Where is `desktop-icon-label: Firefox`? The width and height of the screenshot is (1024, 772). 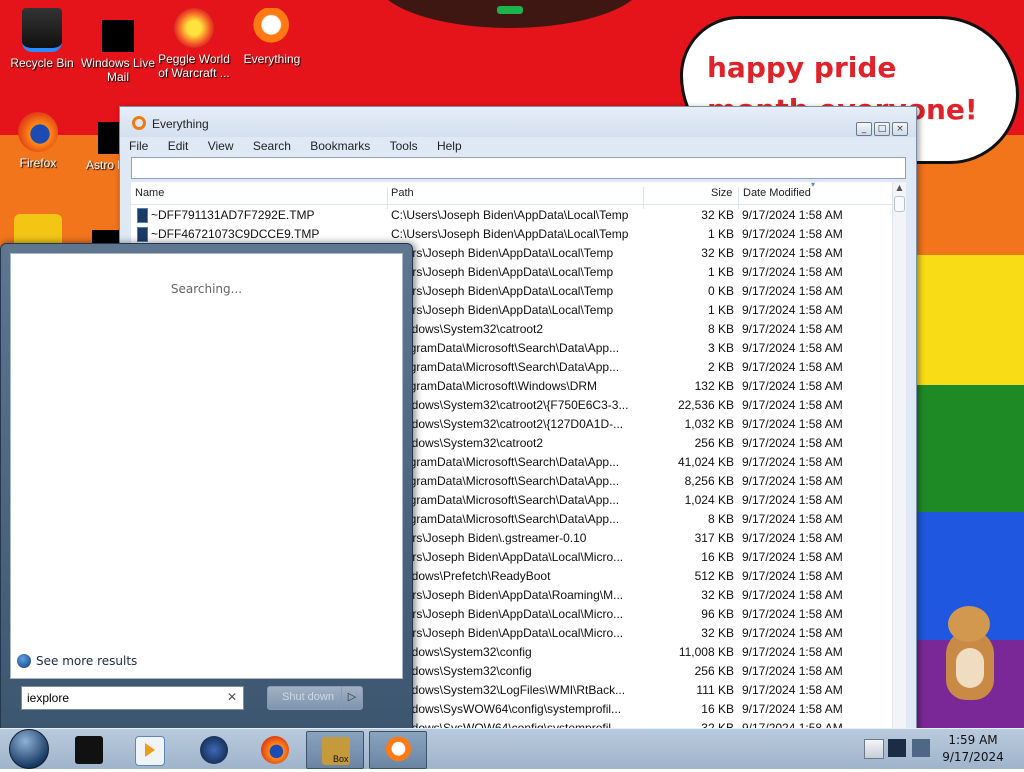 desktop-icon-label: Firefox is located at coordinates (38, 163).